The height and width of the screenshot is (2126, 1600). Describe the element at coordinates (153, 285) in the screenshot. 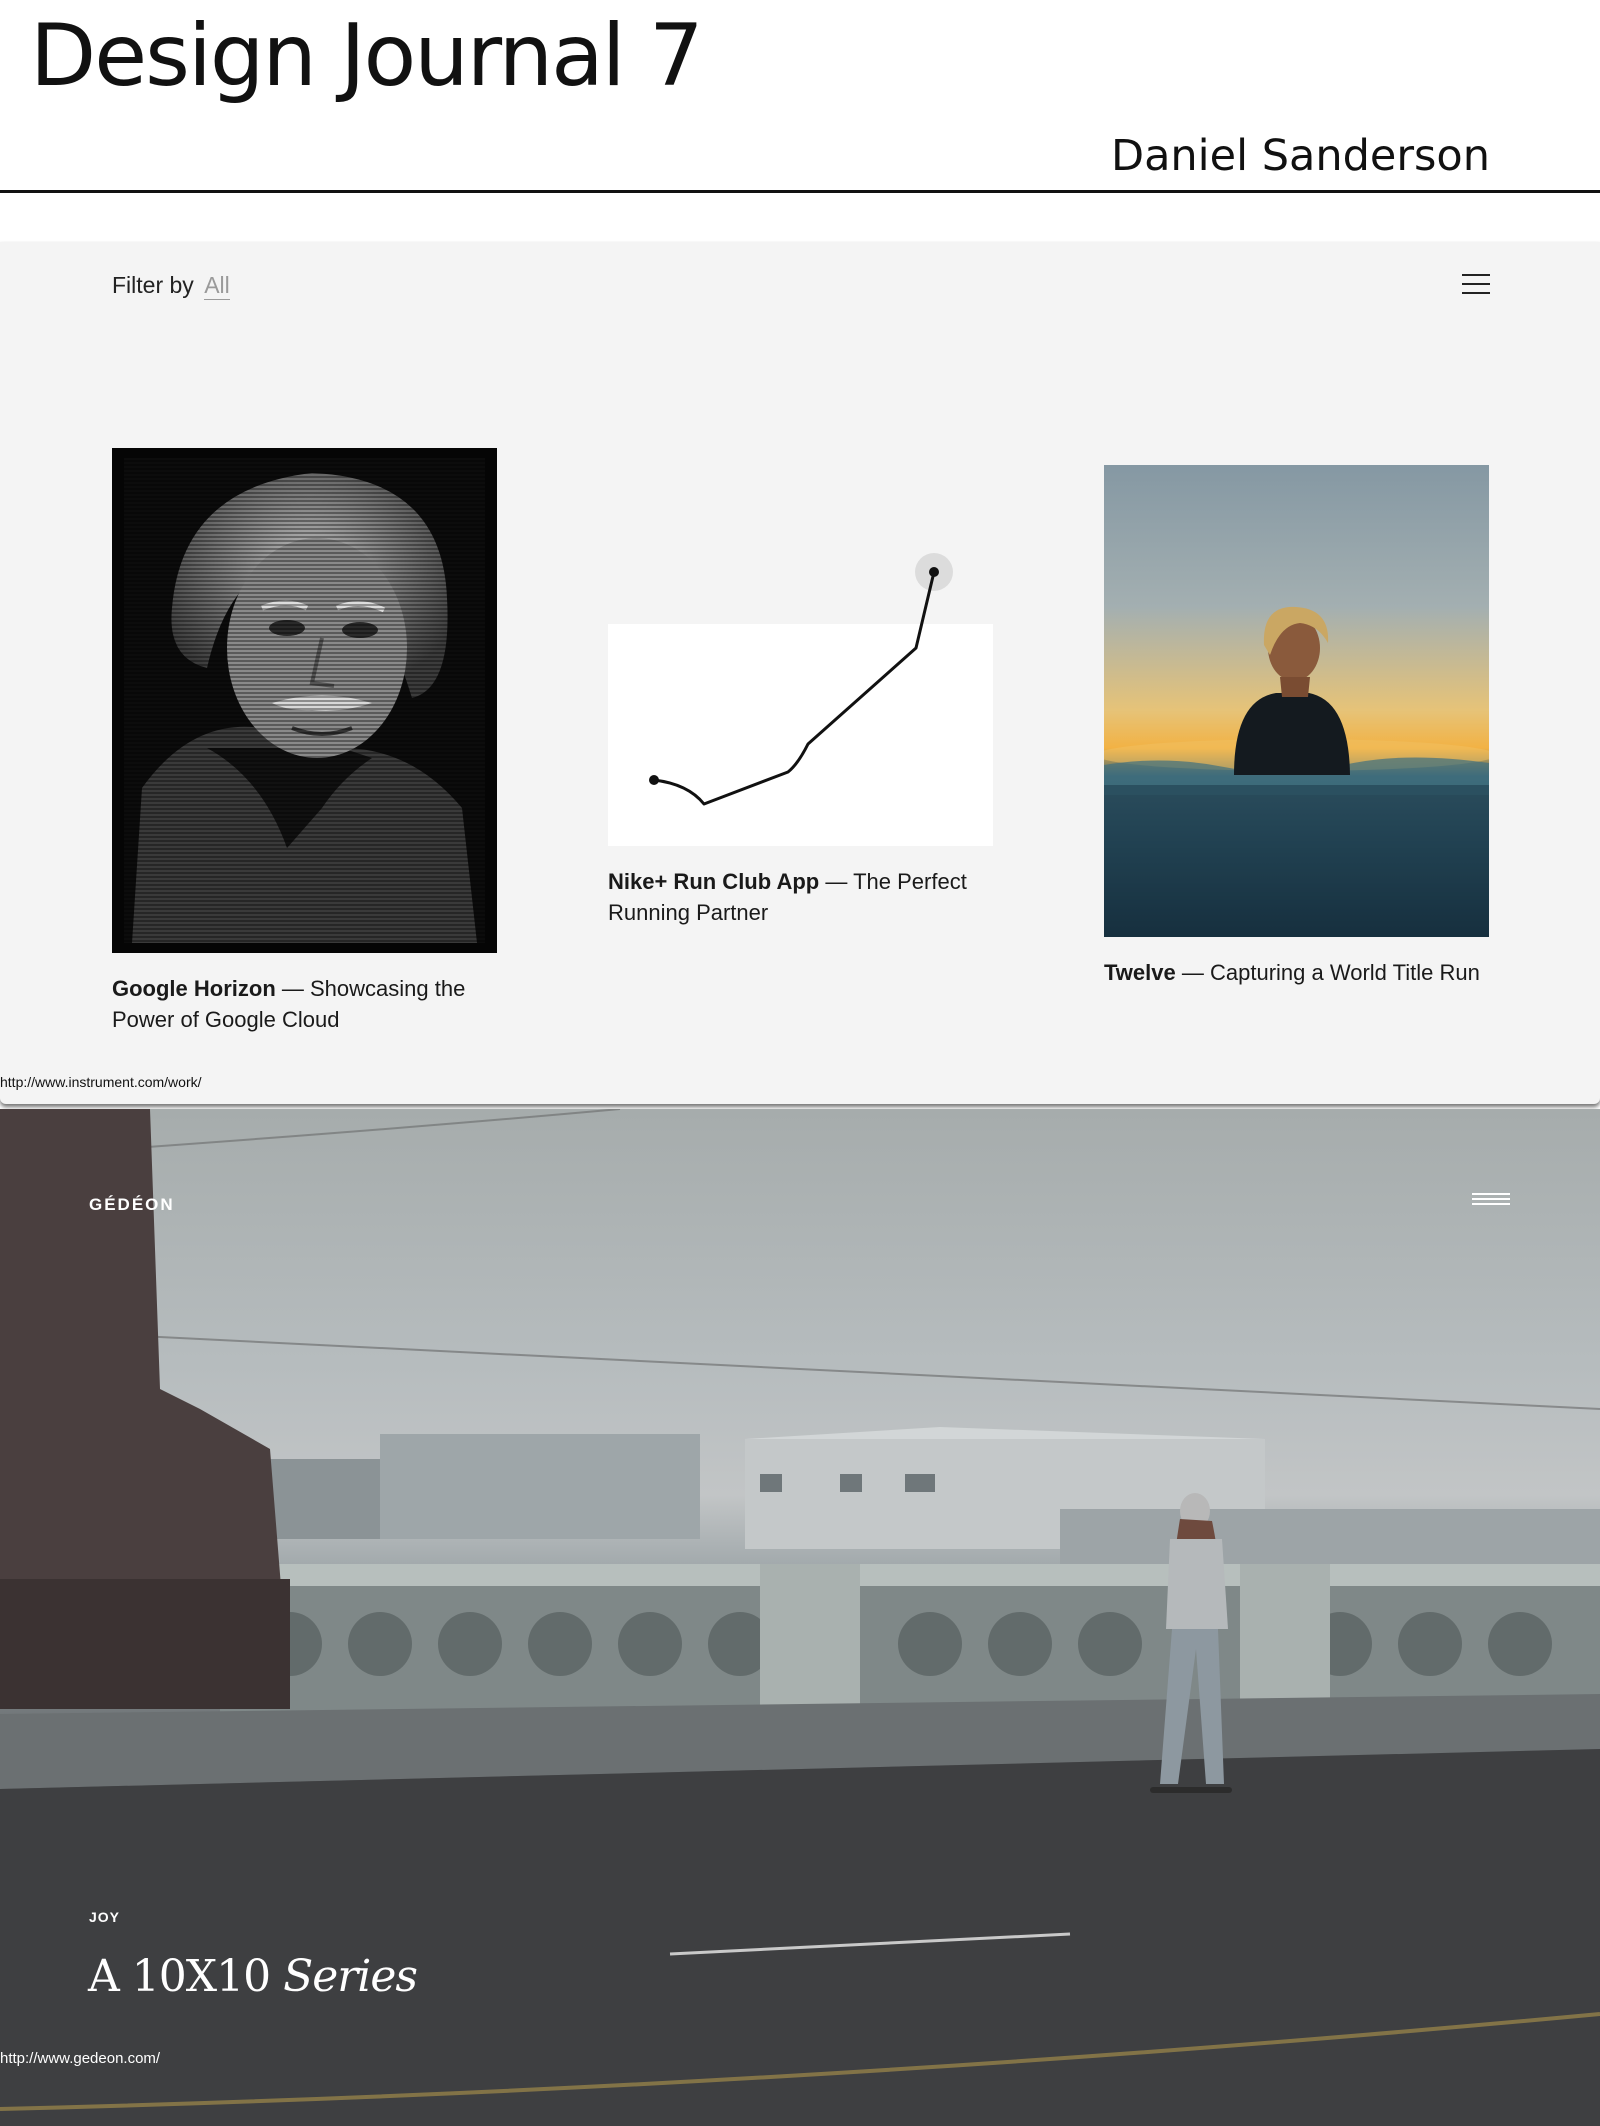

I see `filter-label: Filter by` at that location.